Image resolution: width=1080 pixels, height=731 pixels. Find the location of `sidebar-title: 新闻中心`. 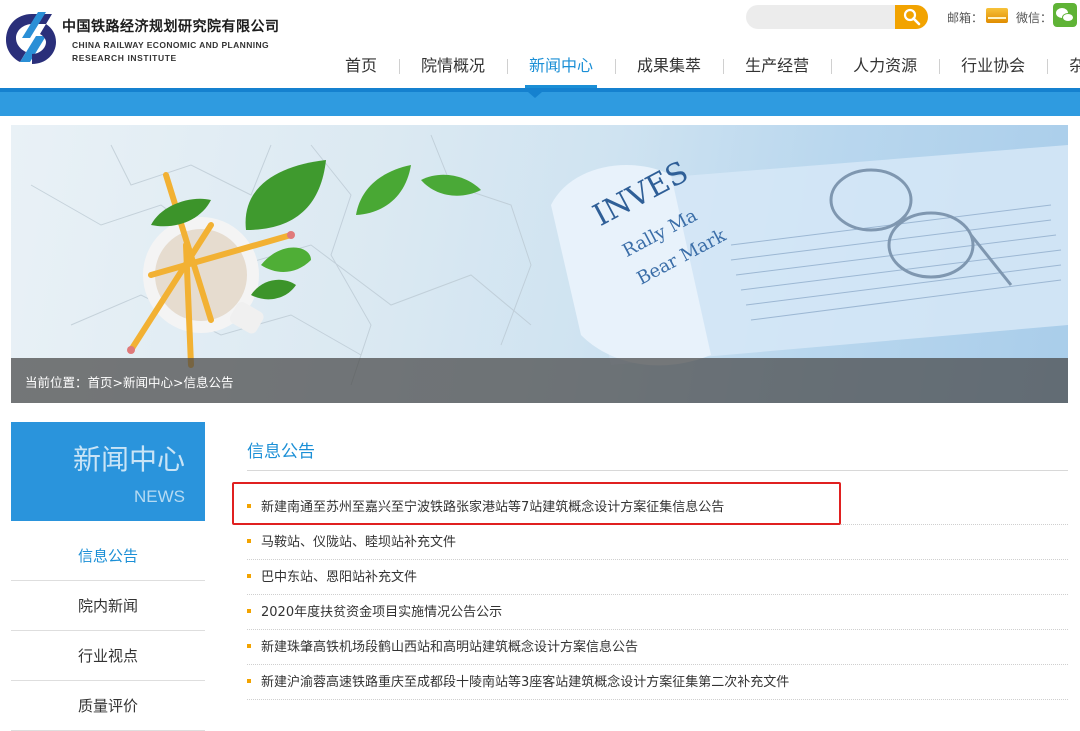

sidebar-title: 新闻中心 is located at coordinates (128, 459).